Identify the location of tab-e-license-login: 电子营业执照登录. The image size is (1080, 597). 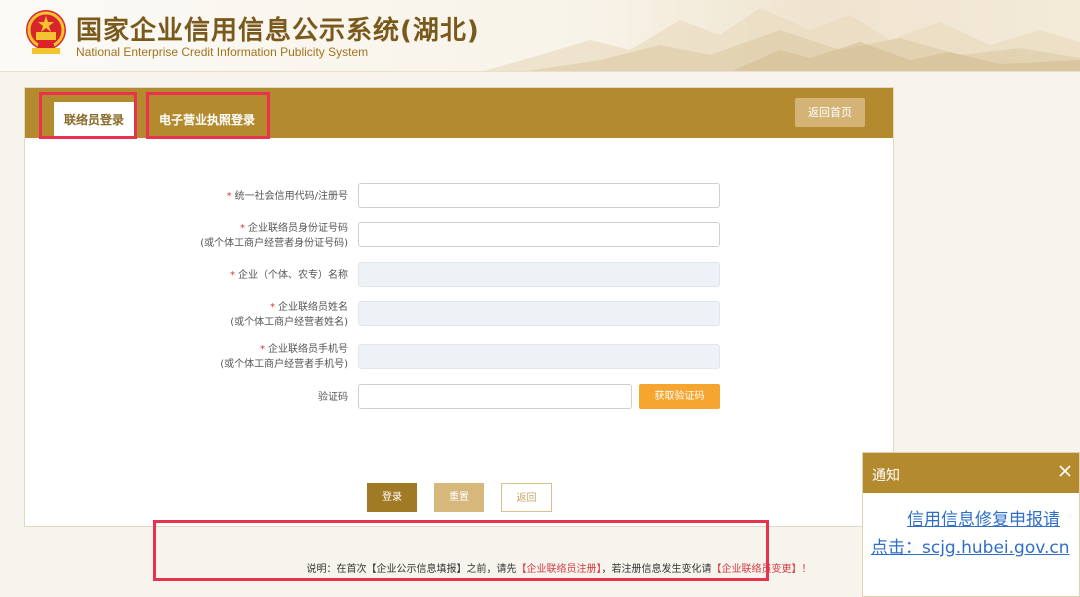
(207, 120).